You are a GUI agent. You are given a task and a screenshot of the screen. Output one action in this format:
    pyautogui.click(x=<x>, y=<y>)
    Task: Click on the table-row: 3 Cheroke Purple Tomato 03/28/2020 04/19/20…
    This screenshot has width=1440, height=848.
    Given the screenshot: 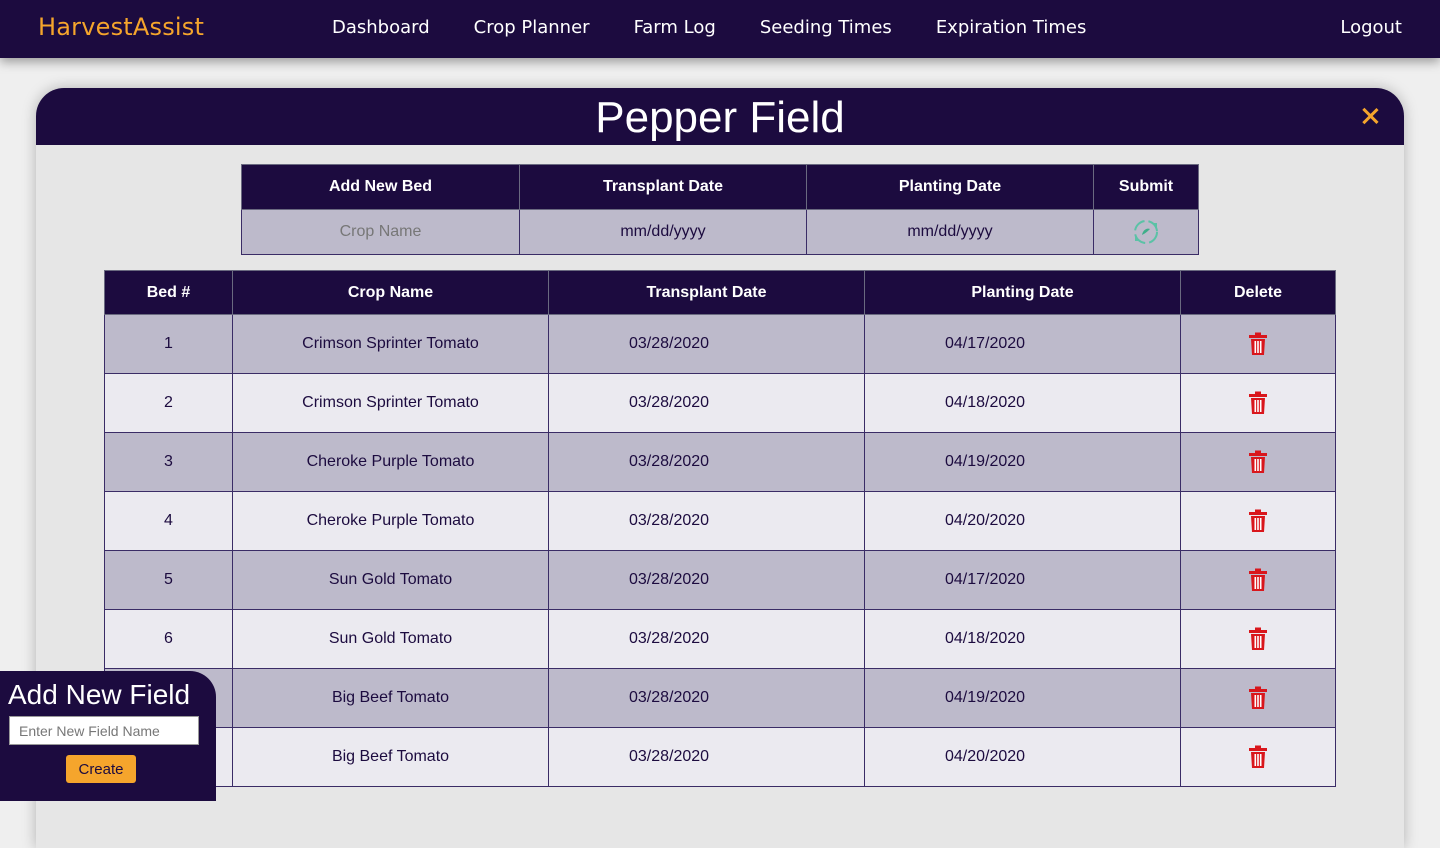 What is the action you would take?
    pyautogui.click(x=720, y=462)
    